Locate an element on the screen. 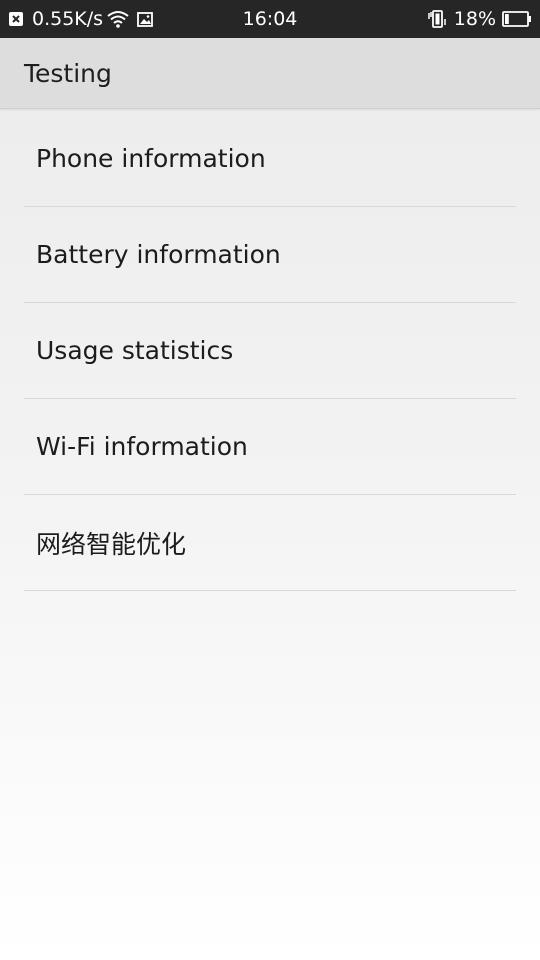  menu-item-network-optimization: 网络智能优化 is located at coordinates (270, 543).